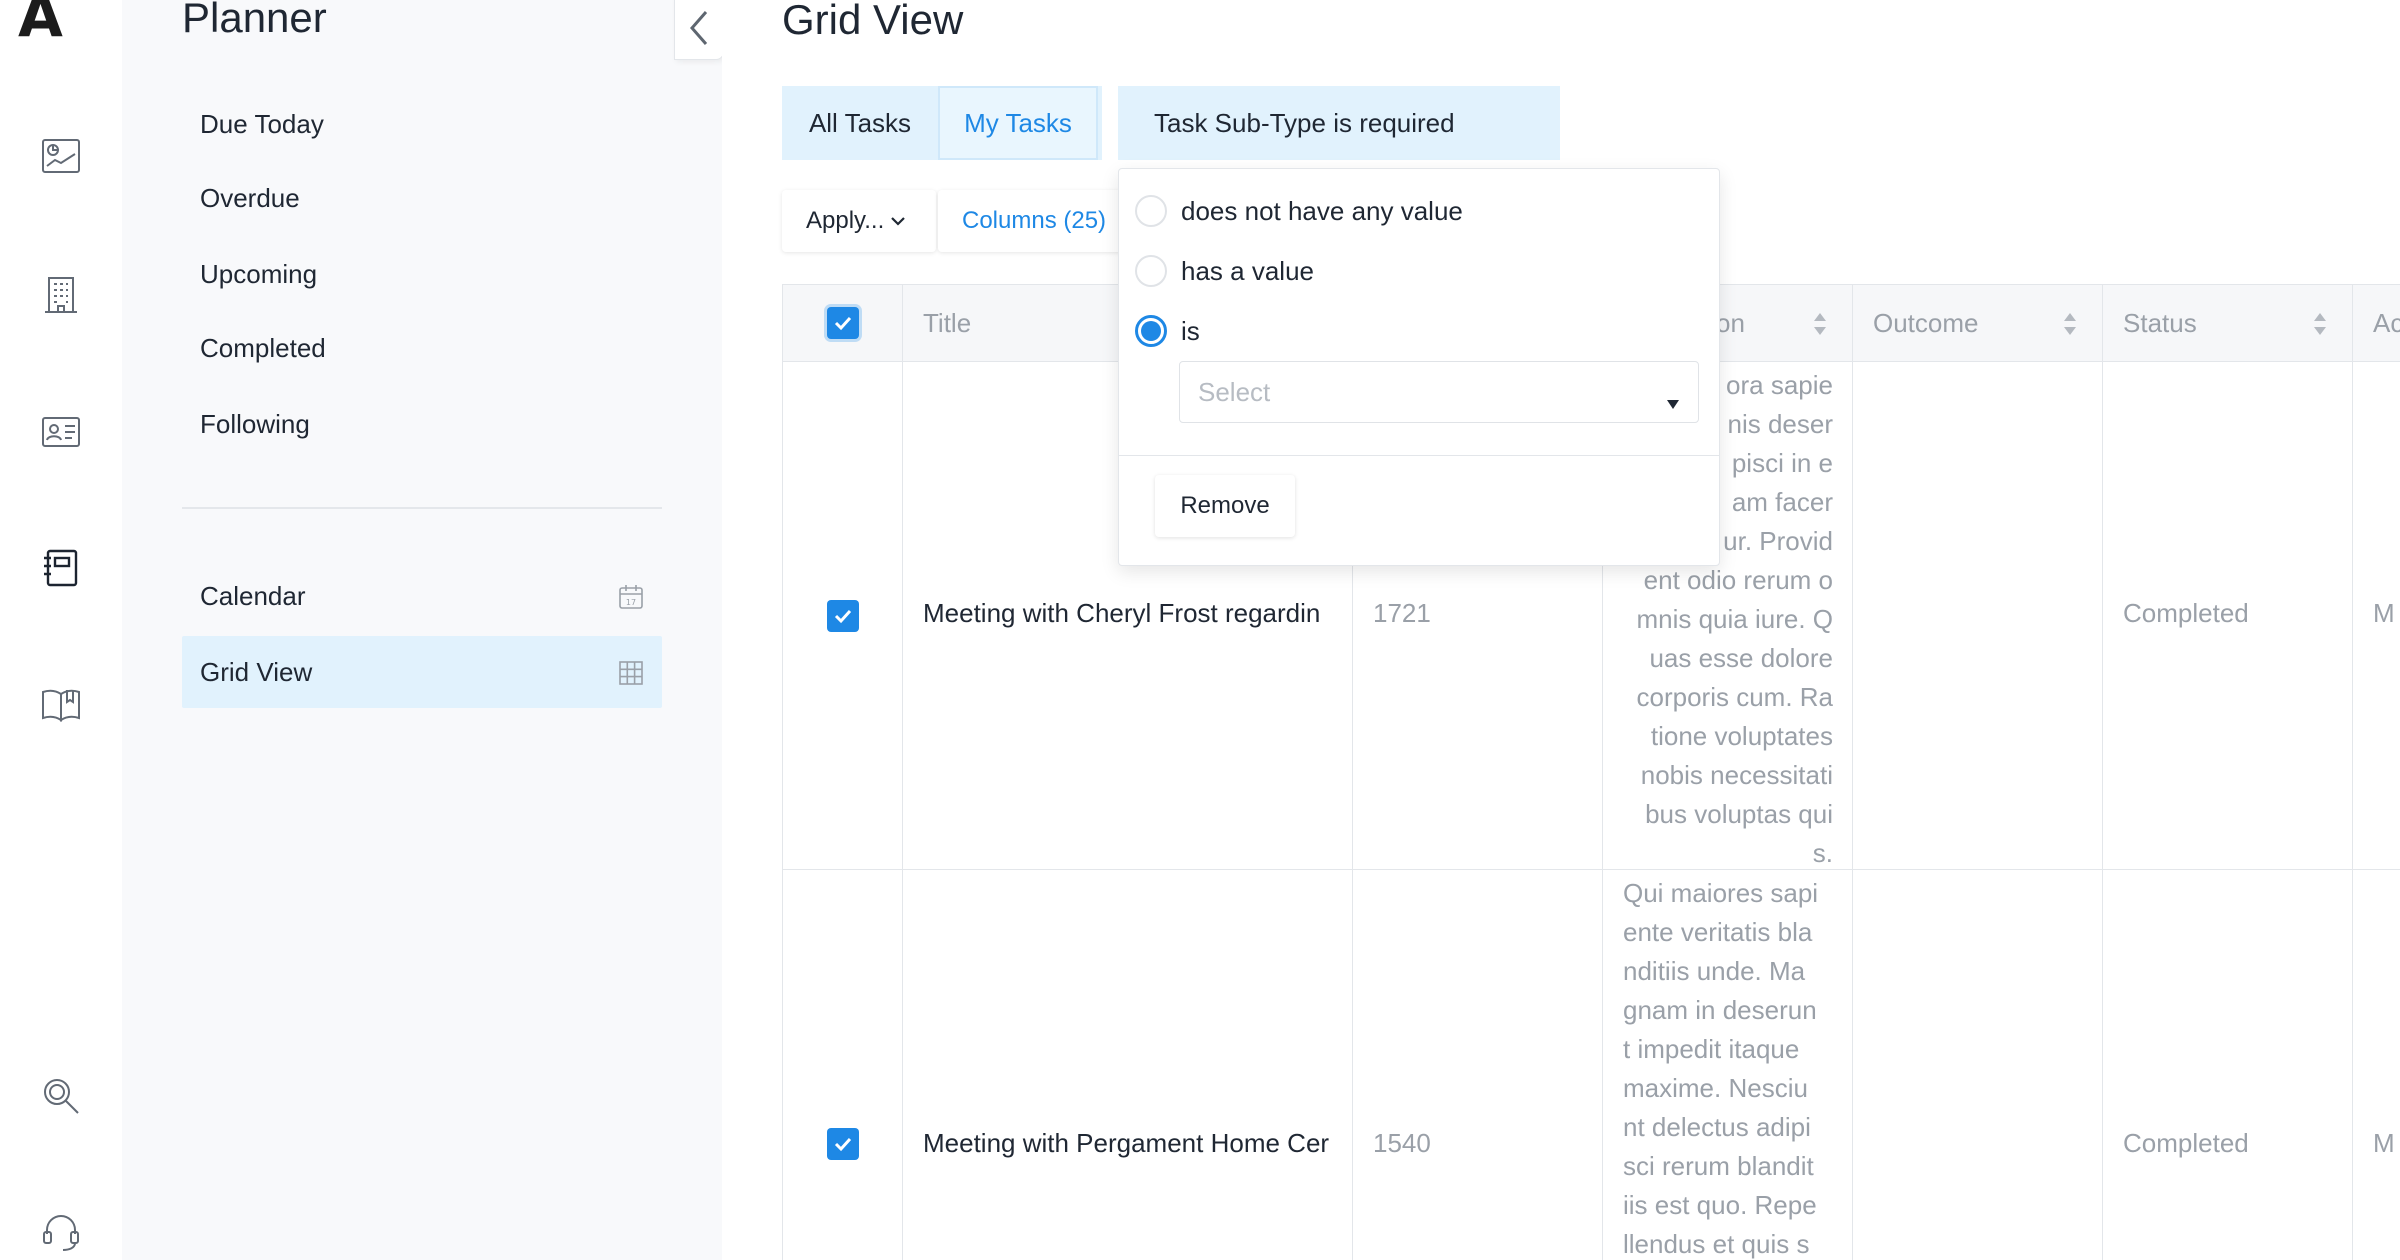 The height and width of the screenshot is (1260, 2400). Describe the element at coordinates (422, 198) in the screenshot. I see `sidebar-item-overdue: Overdue` at that location.